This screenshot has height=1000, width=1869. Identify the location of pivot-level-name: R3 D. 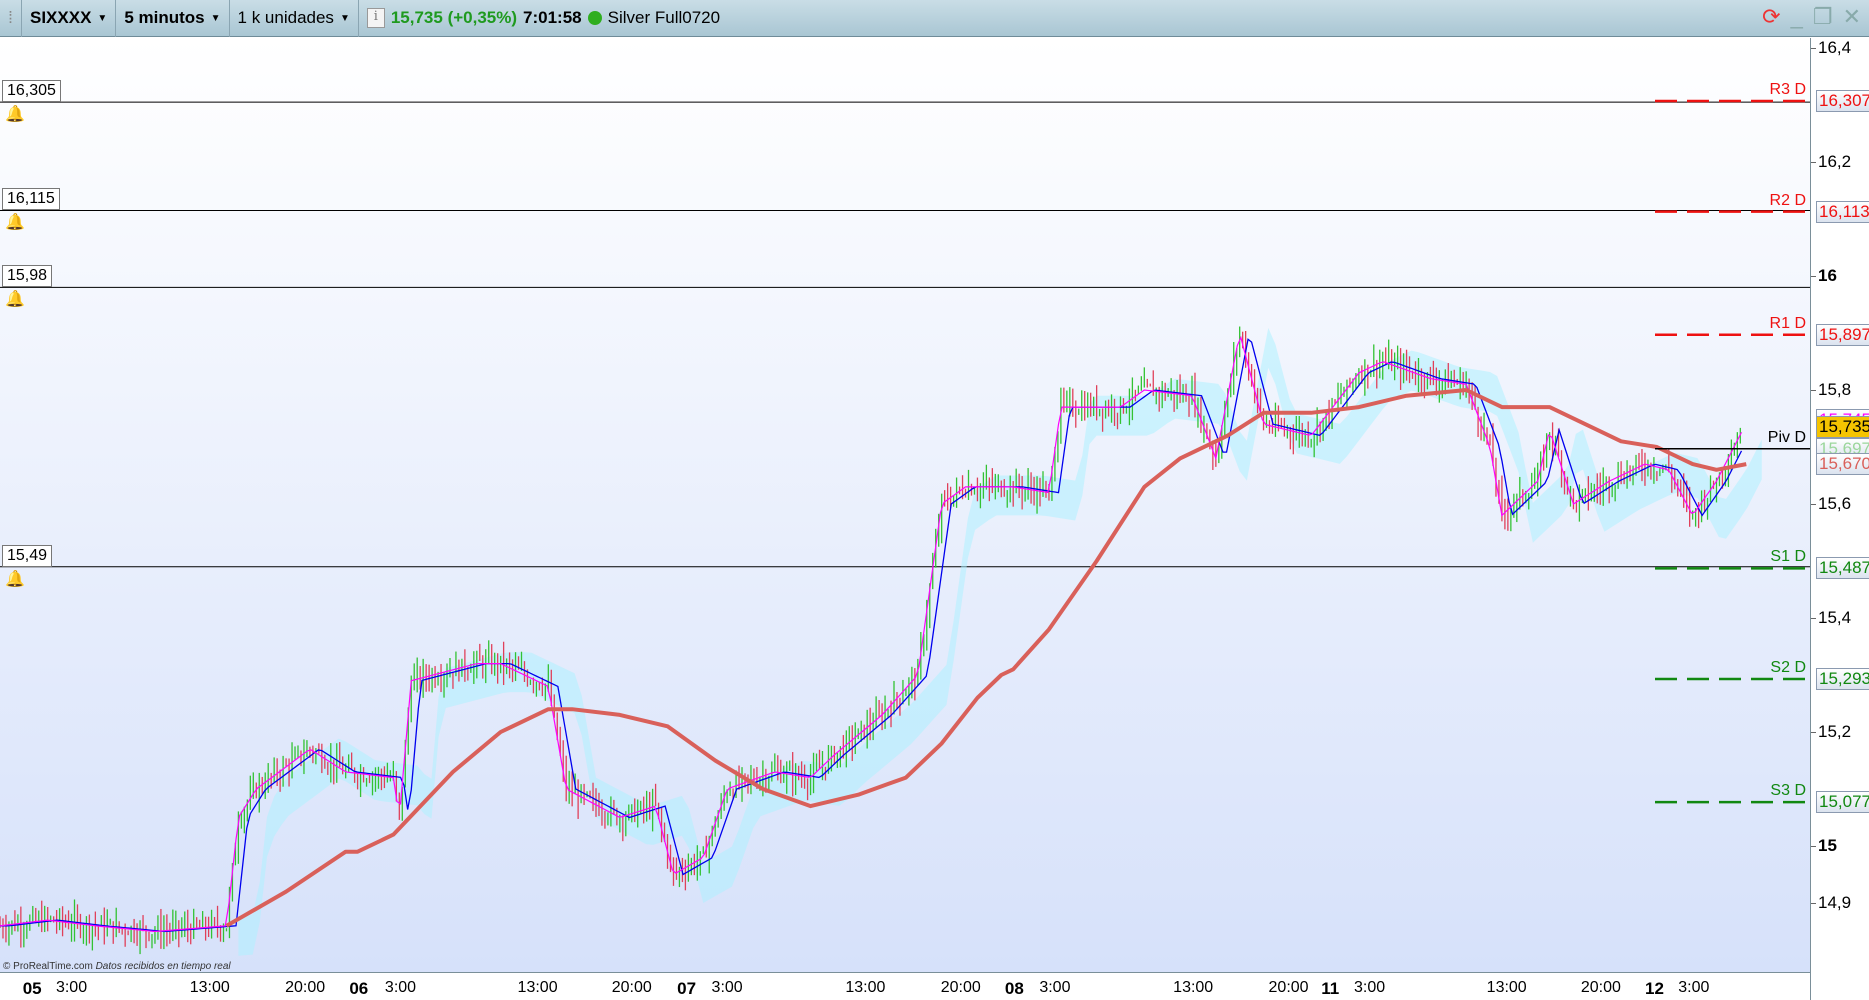
(1787, 89).